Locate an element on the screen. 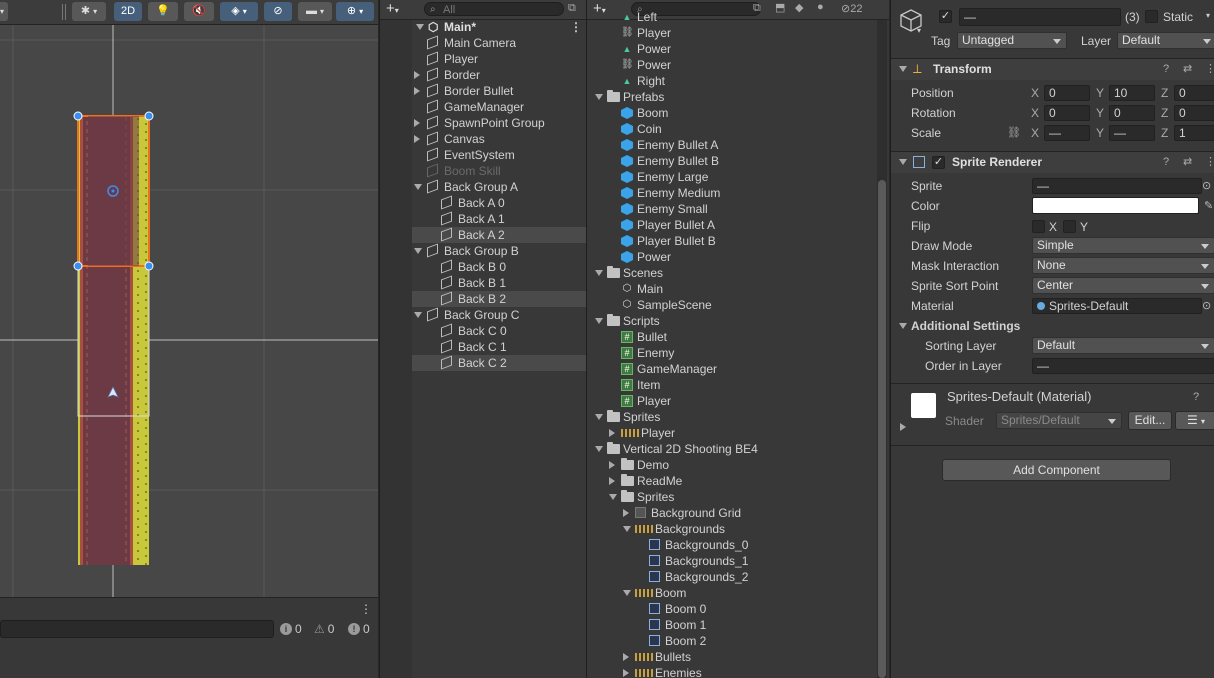  project-item: Backgrounds_2 is located at coordinates (731, 577).